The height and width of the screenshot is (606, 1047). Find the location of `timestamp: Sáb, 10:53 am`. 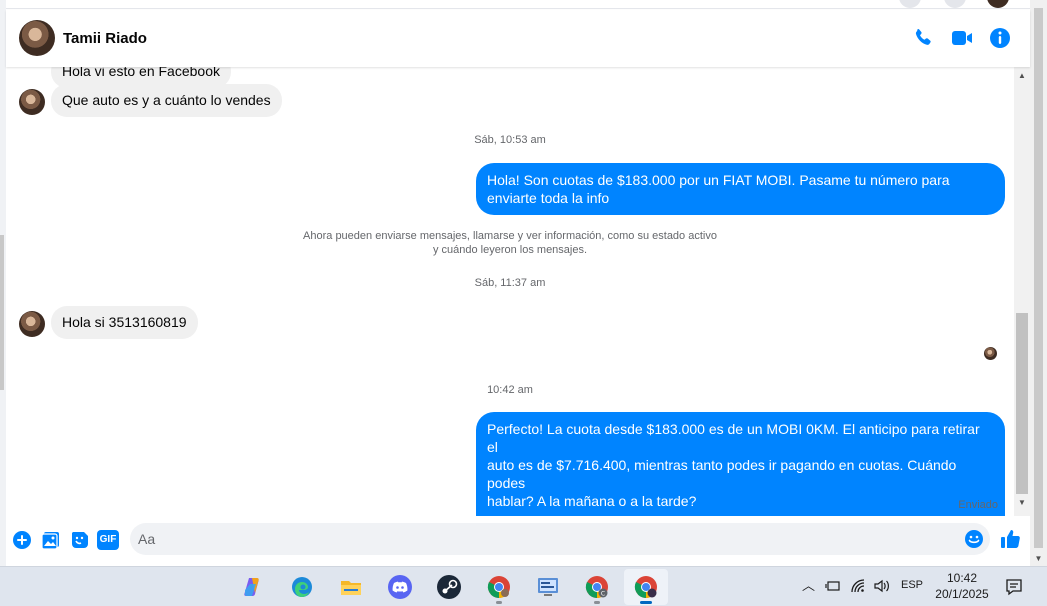

timestamp: Sáb, 10:53 am is located at coordinates (510, 140).